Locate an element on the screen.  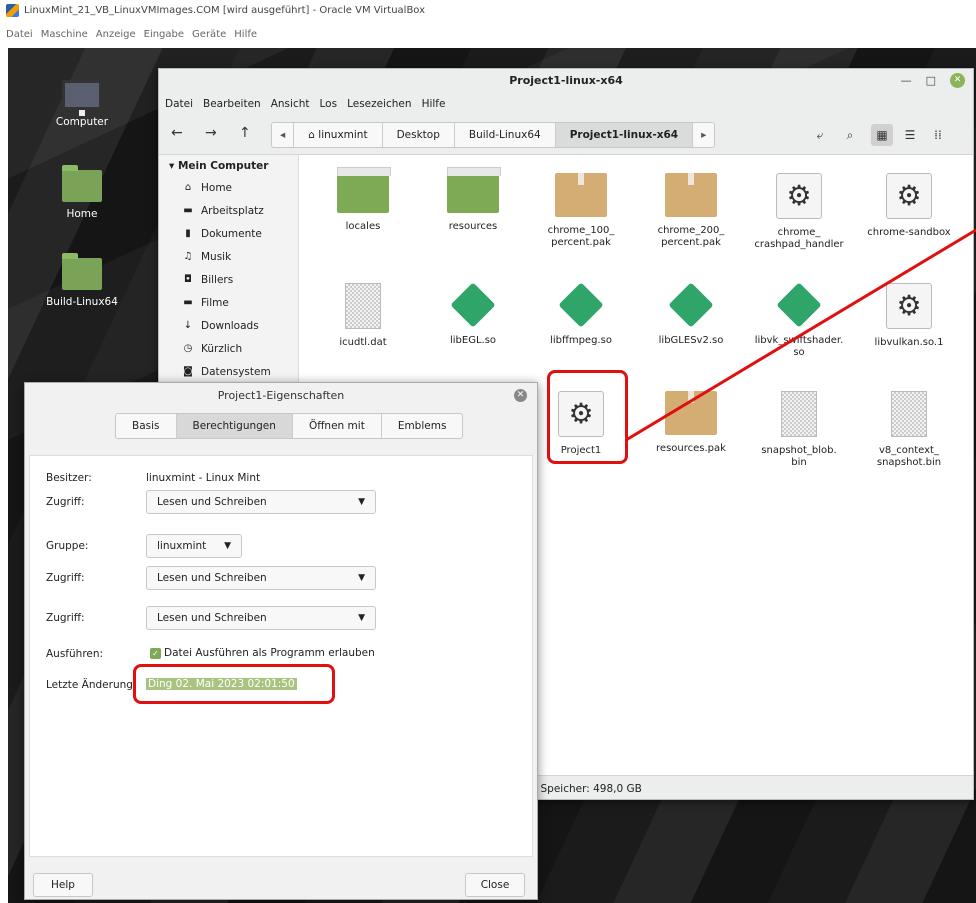
file-item-libegl: libEGL.so is located at coordinates (473, 315).